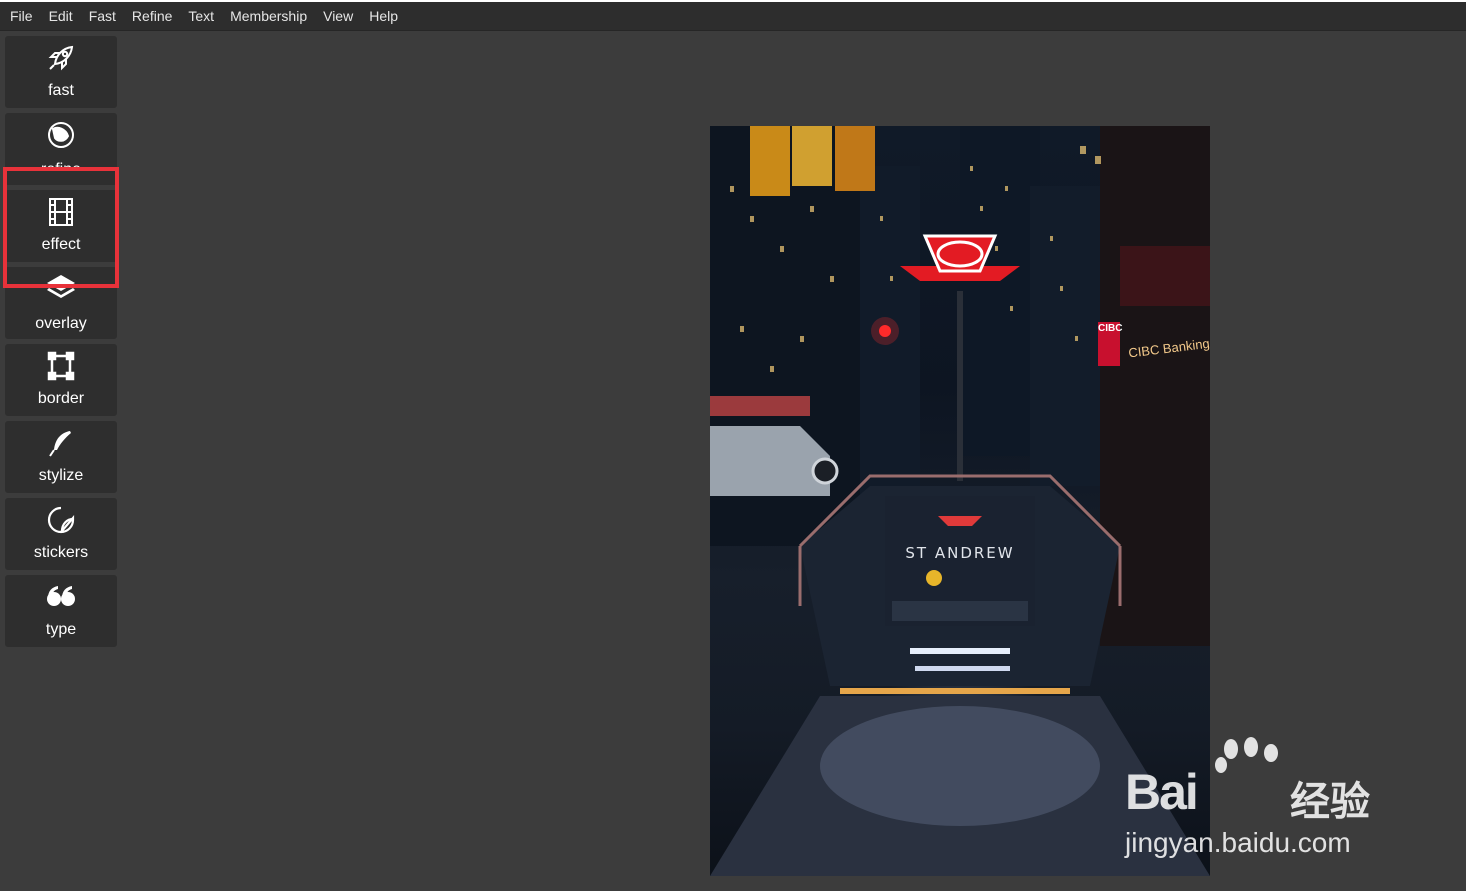 Image resolution: width=1466 pixels, height=893 pixels. What do you see at coordinates (268, 16) in the screenshot?
I see `menu-membership: Membership` at bounding box center [268, 16].